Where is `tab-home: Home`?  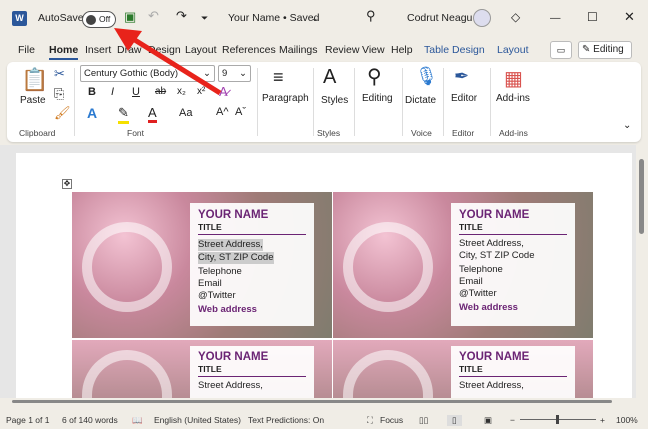
tab-home: Home is located at coordinates (64, 52).